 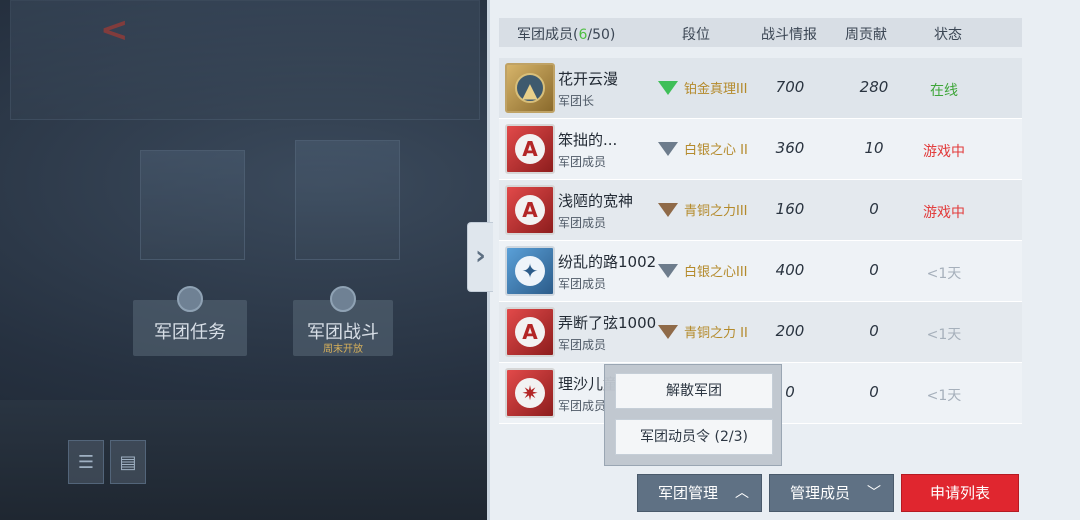 I want to click on member-name: 纷乱的路1002, so click(x=607, y=262).